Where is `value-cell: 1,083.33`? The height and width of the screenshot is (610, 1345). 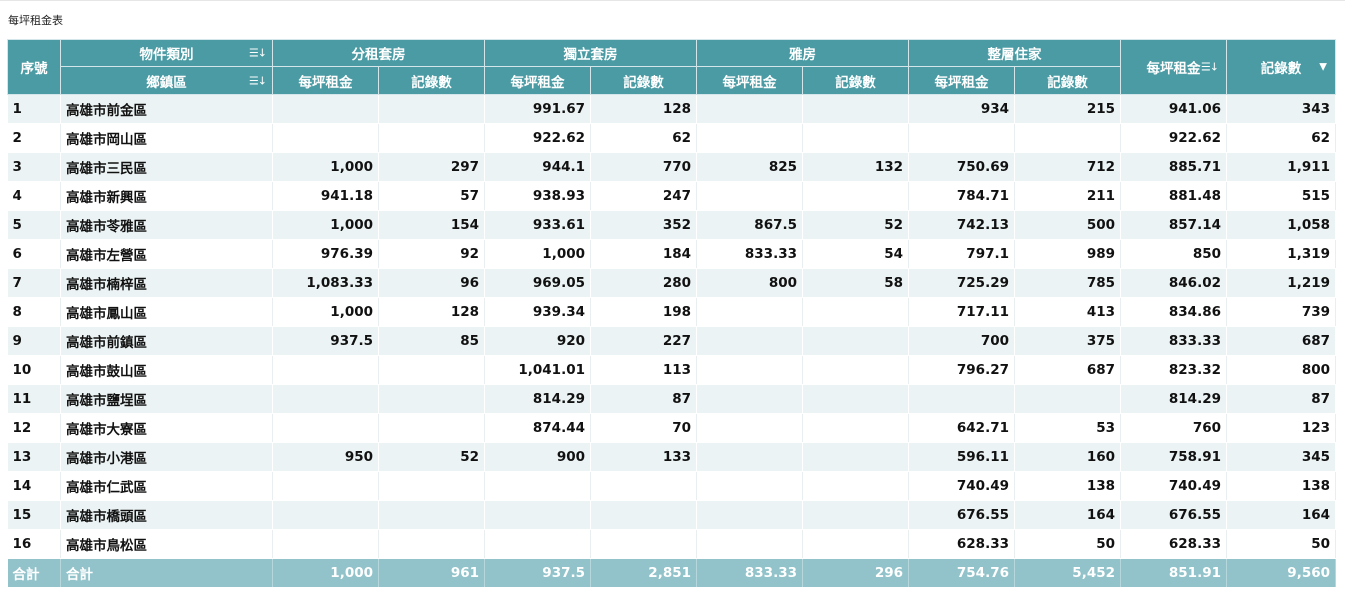 value-cell: 1,083.33 is located at coordinates (325, 283).